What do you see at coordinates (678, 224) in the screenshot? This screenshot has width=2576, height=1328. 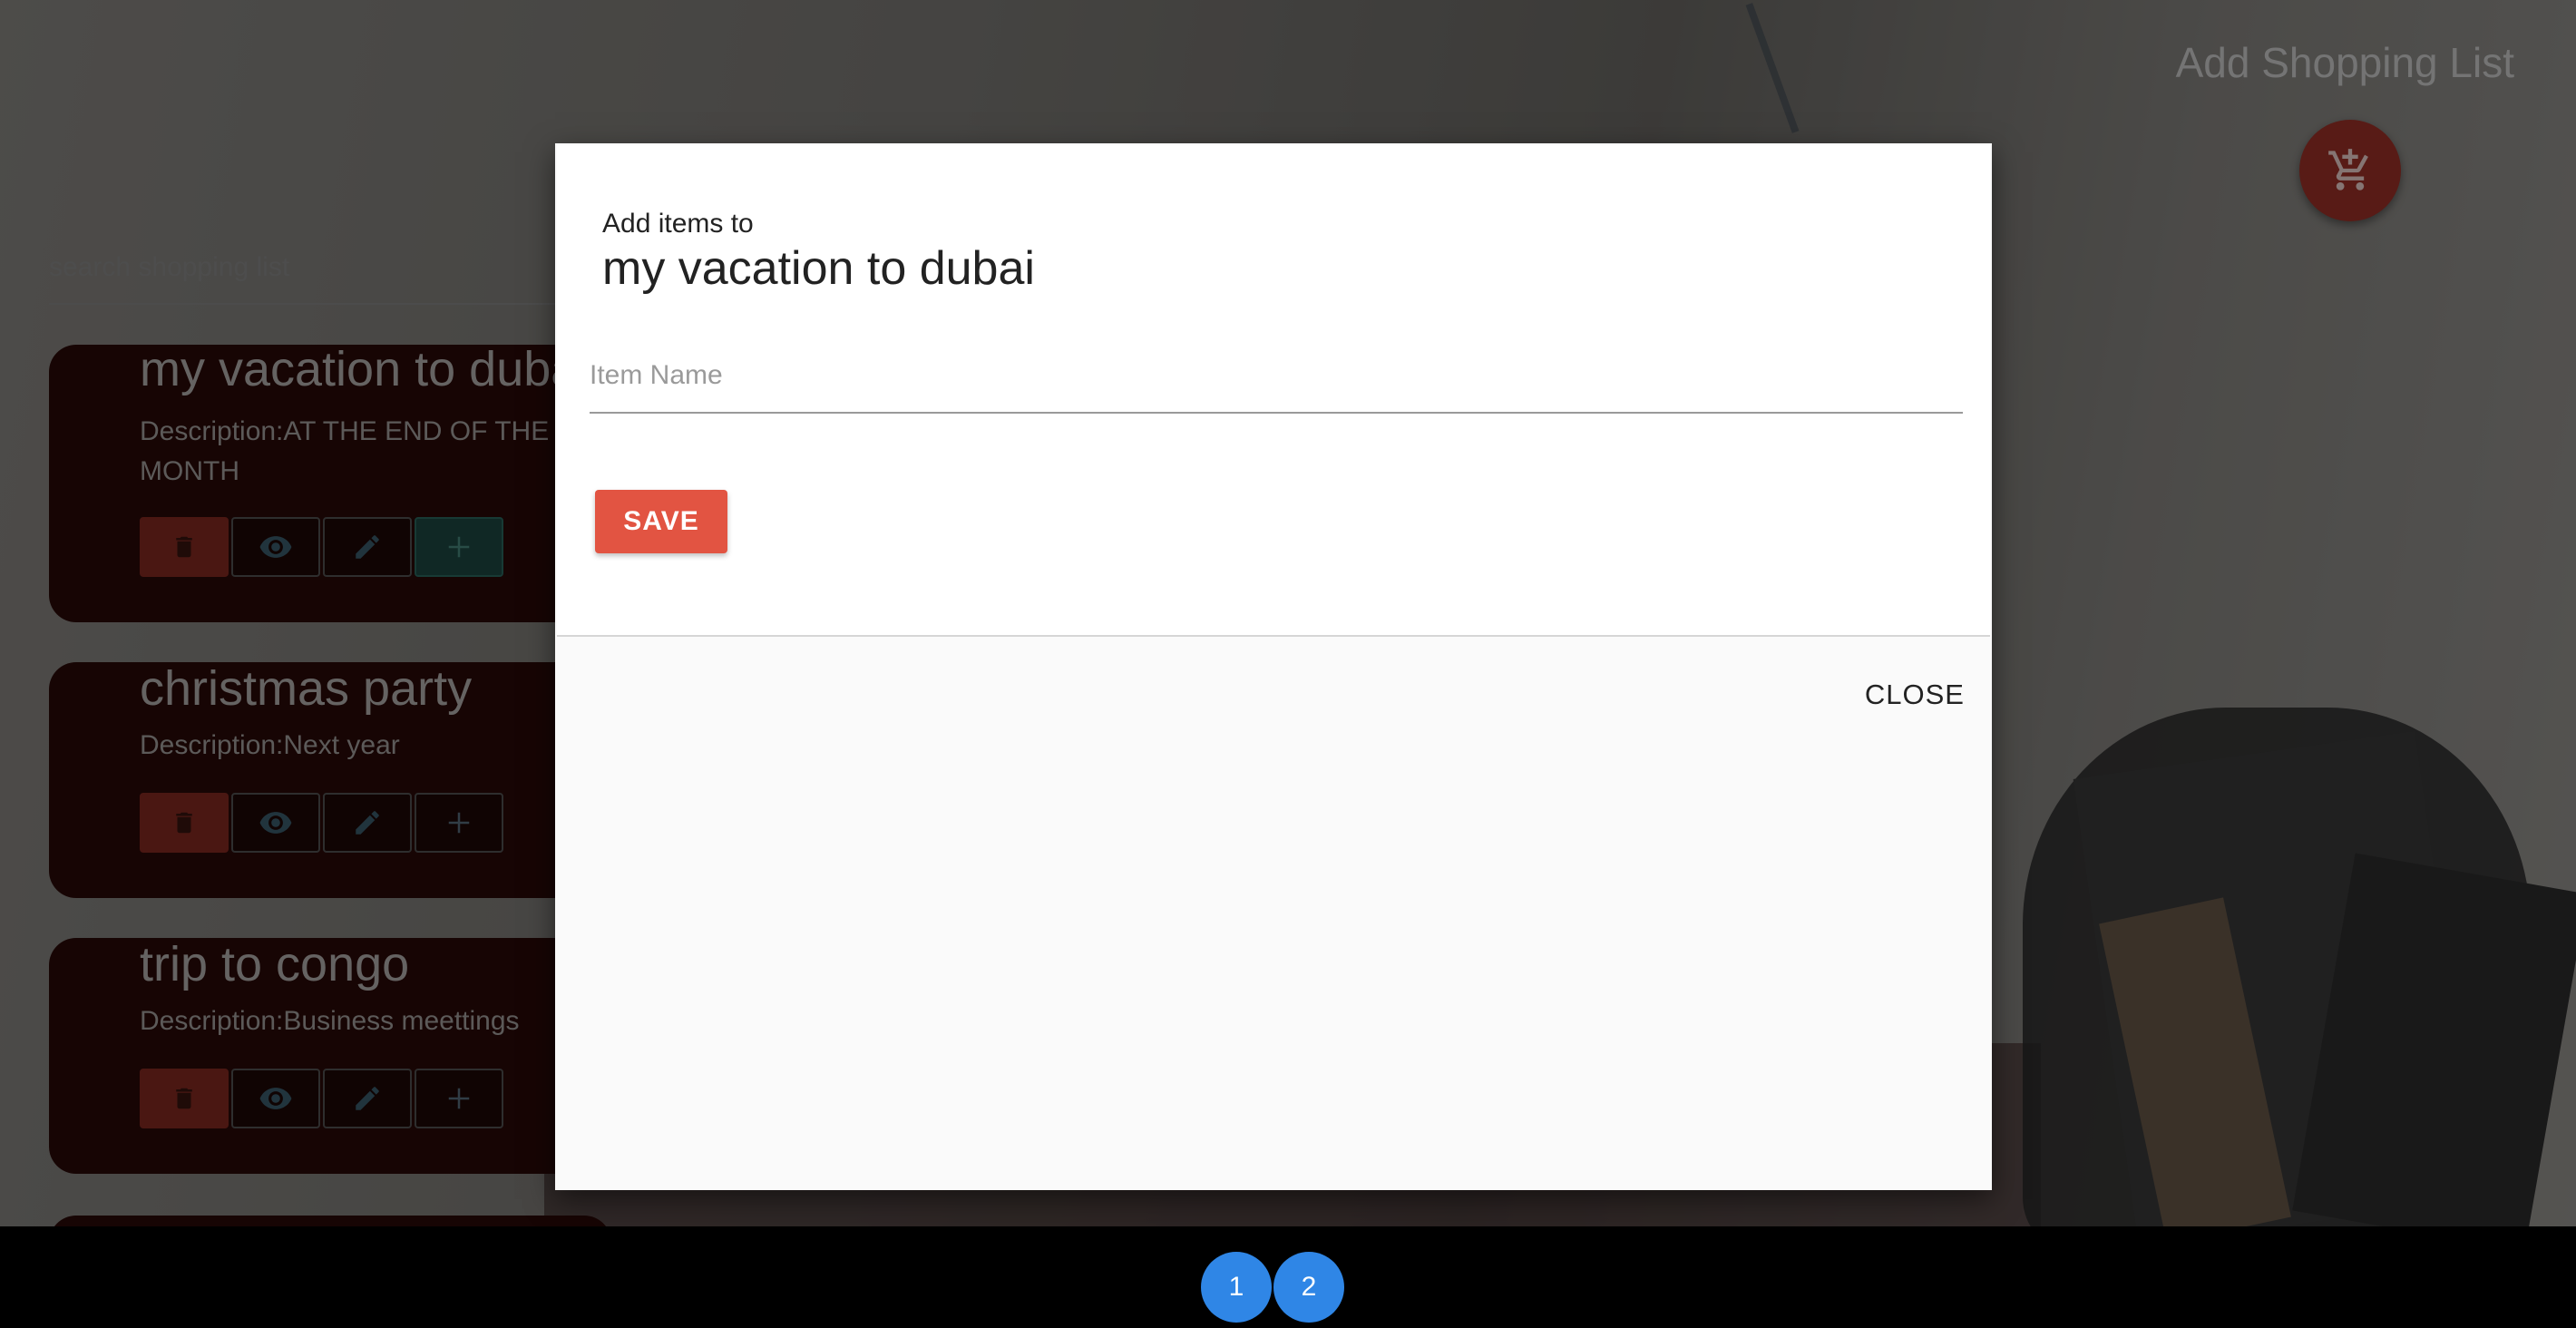 I see `modal-subtitle: Add items to` at bounding box center [678, 224].